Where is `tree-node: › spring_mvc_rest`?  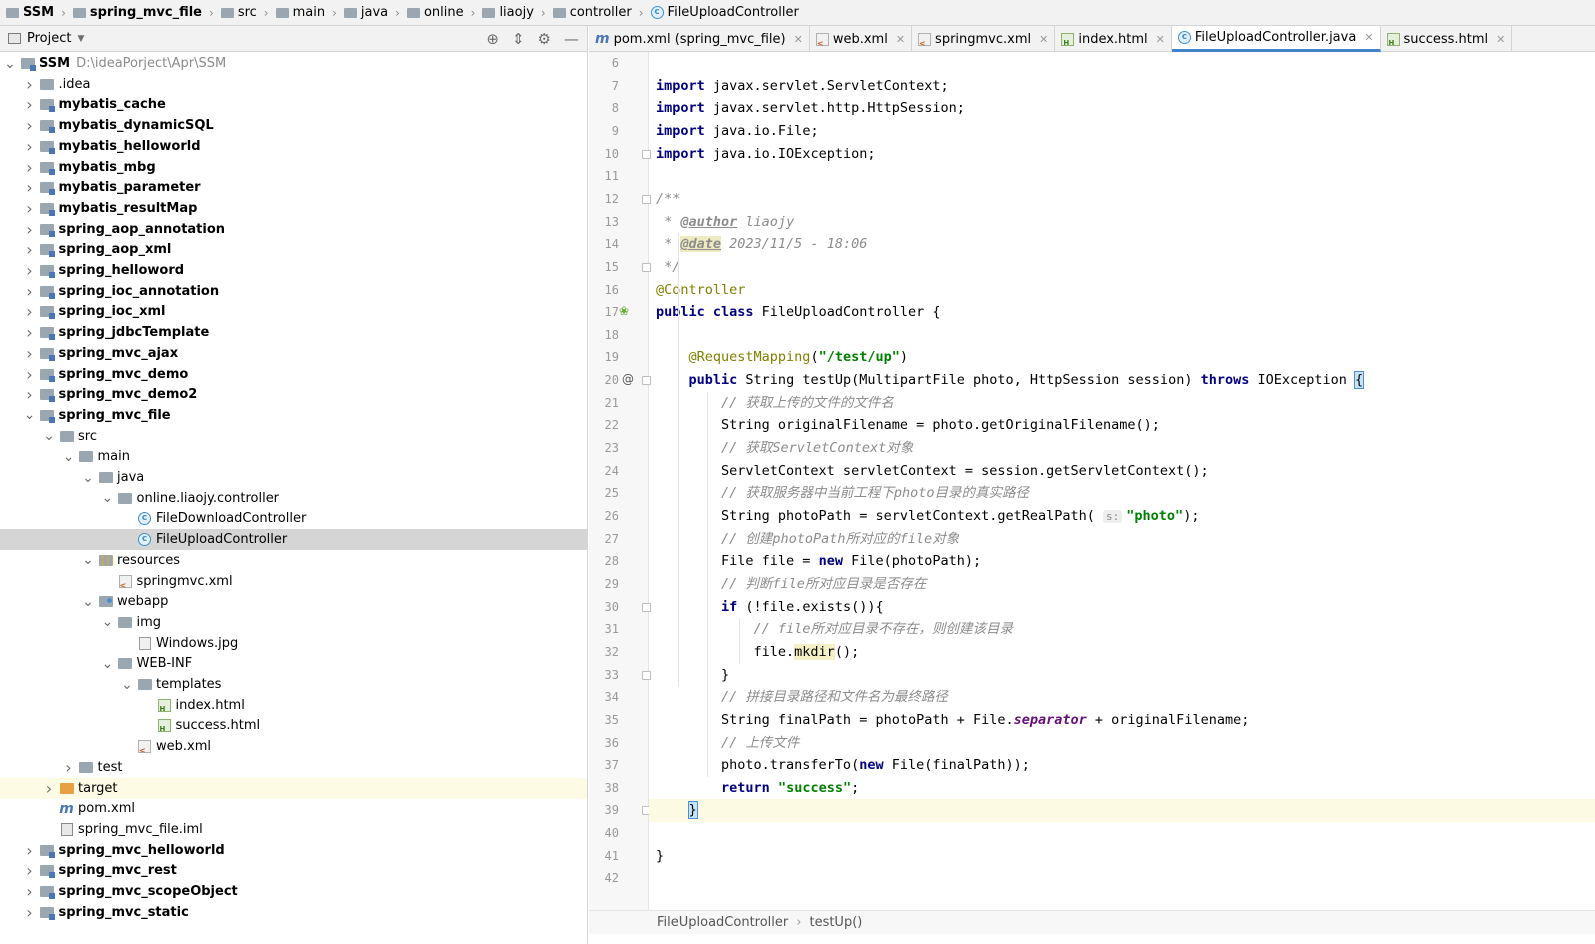
tree-node: › spring_mvc_rest is located at coordinates (293, 870).